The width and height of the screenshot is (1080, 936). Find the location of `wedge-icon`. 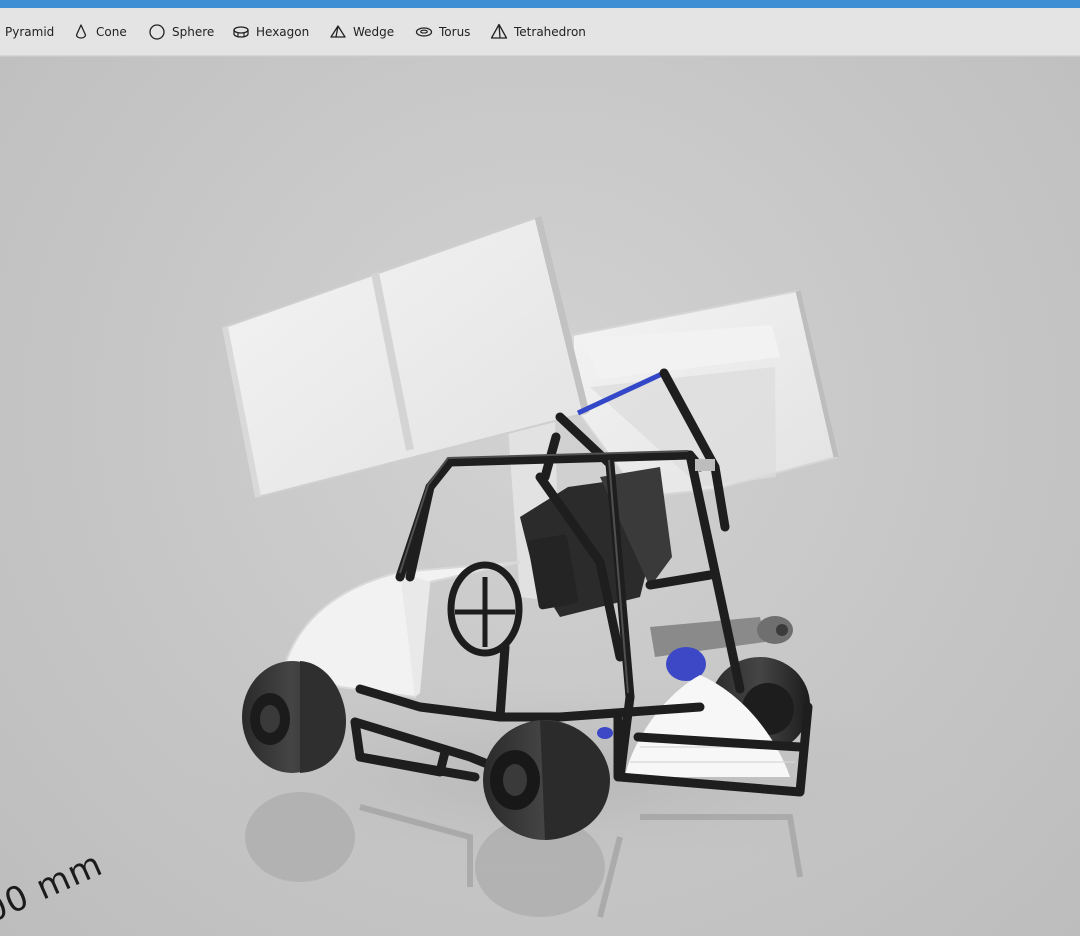

wedge-icon is located at coordinates (338, 31).